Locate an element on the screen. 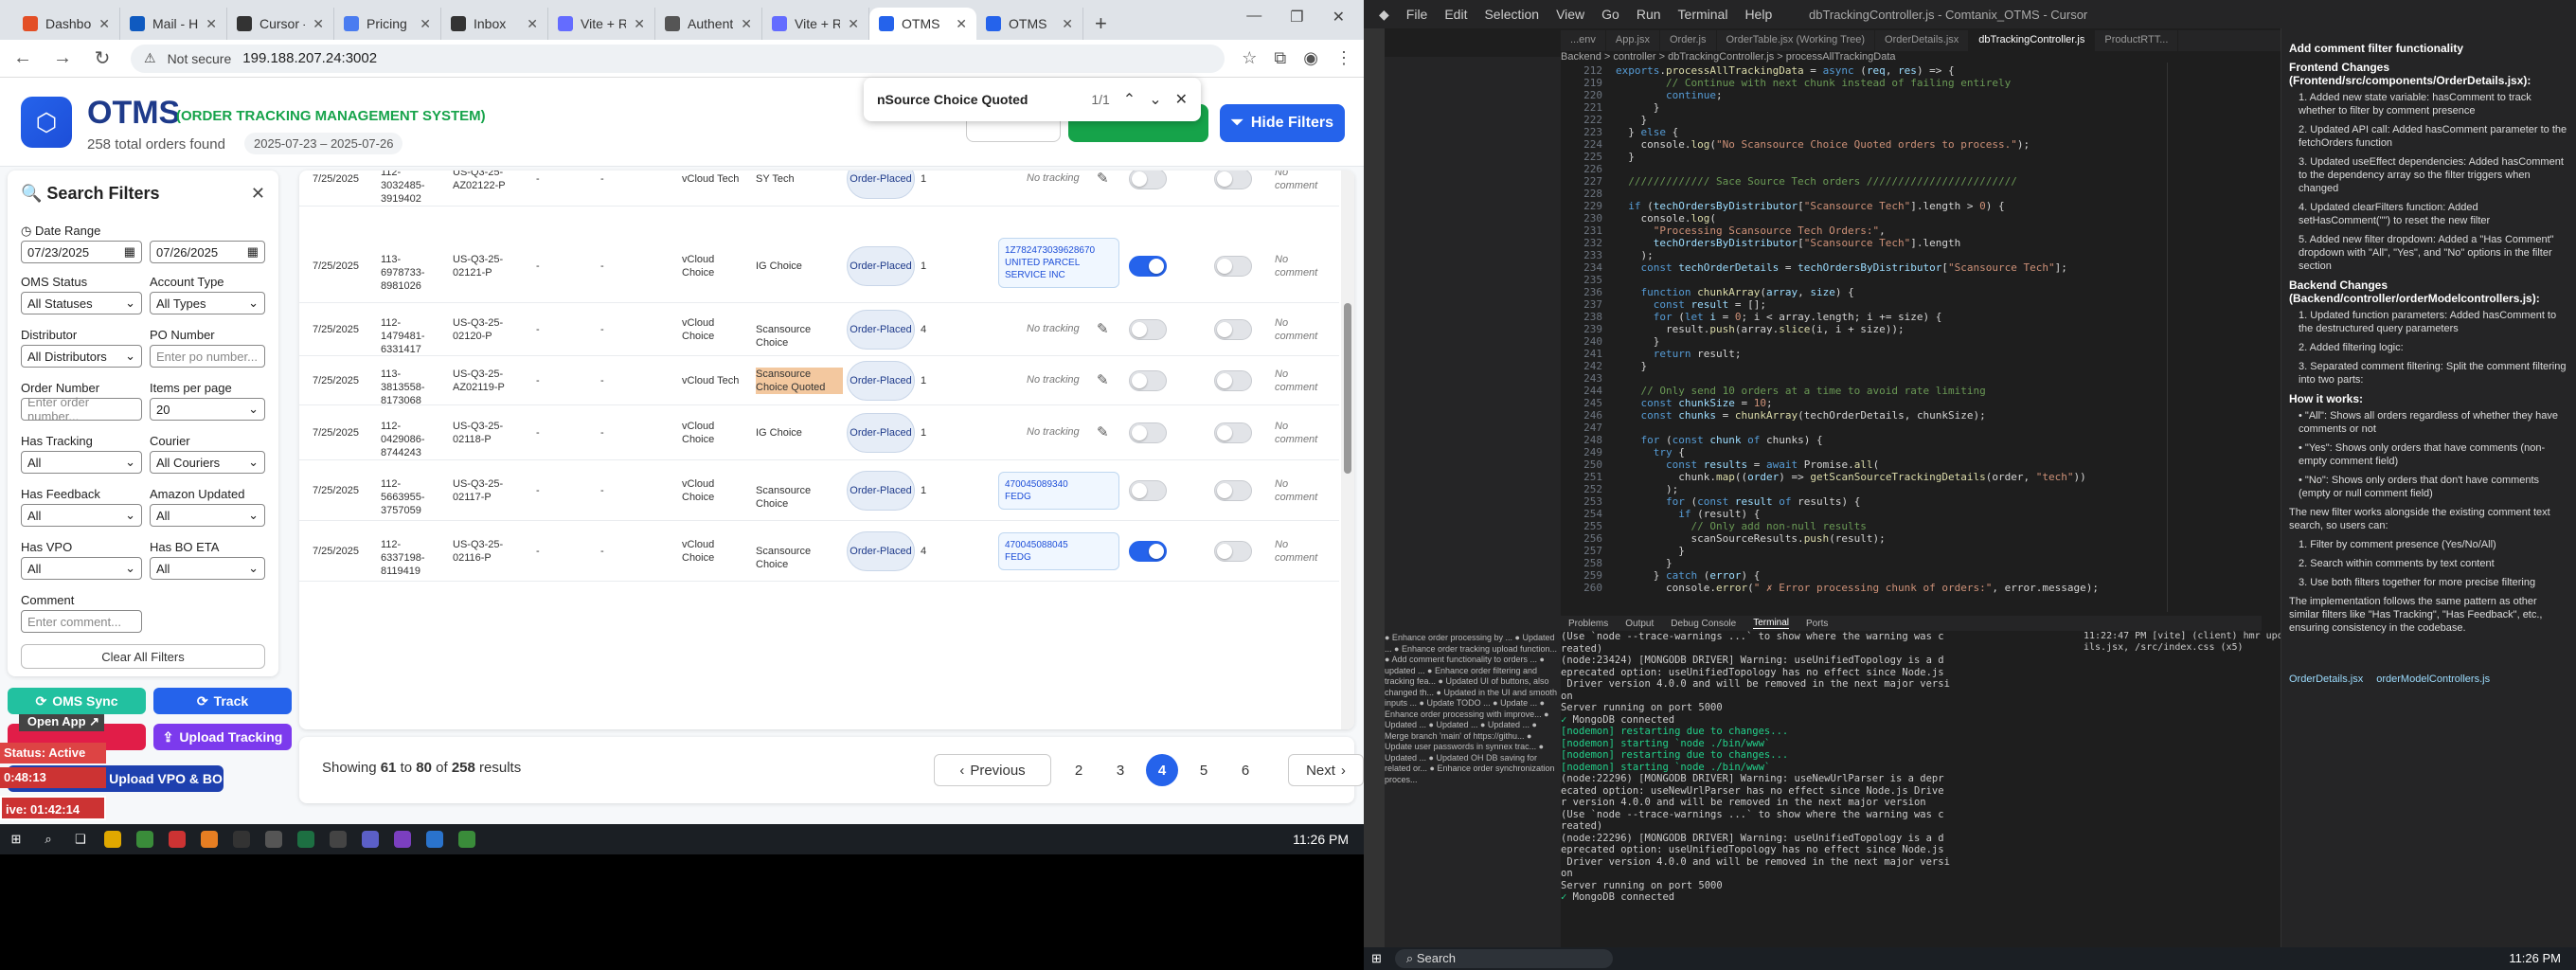 This screenshot has height=970, width=2576. star-icon: ☆ is located at coordinates (1249, 58).